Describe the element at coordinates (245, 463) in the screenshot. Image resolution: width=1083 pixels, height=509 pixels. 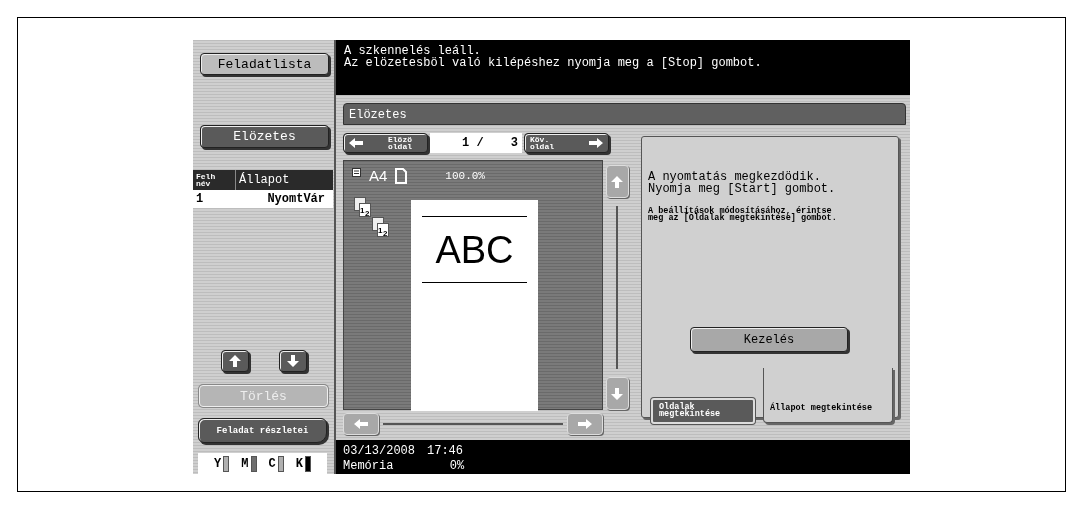
I see `toner-label: M` at that location.